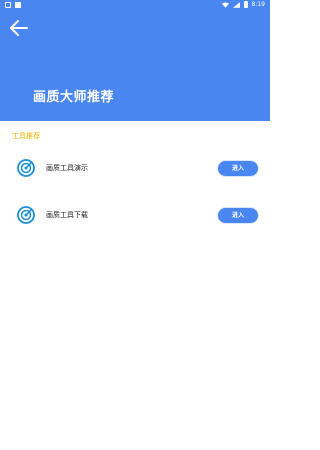  I want to click on back-arrow-icon, so click(19, 28).